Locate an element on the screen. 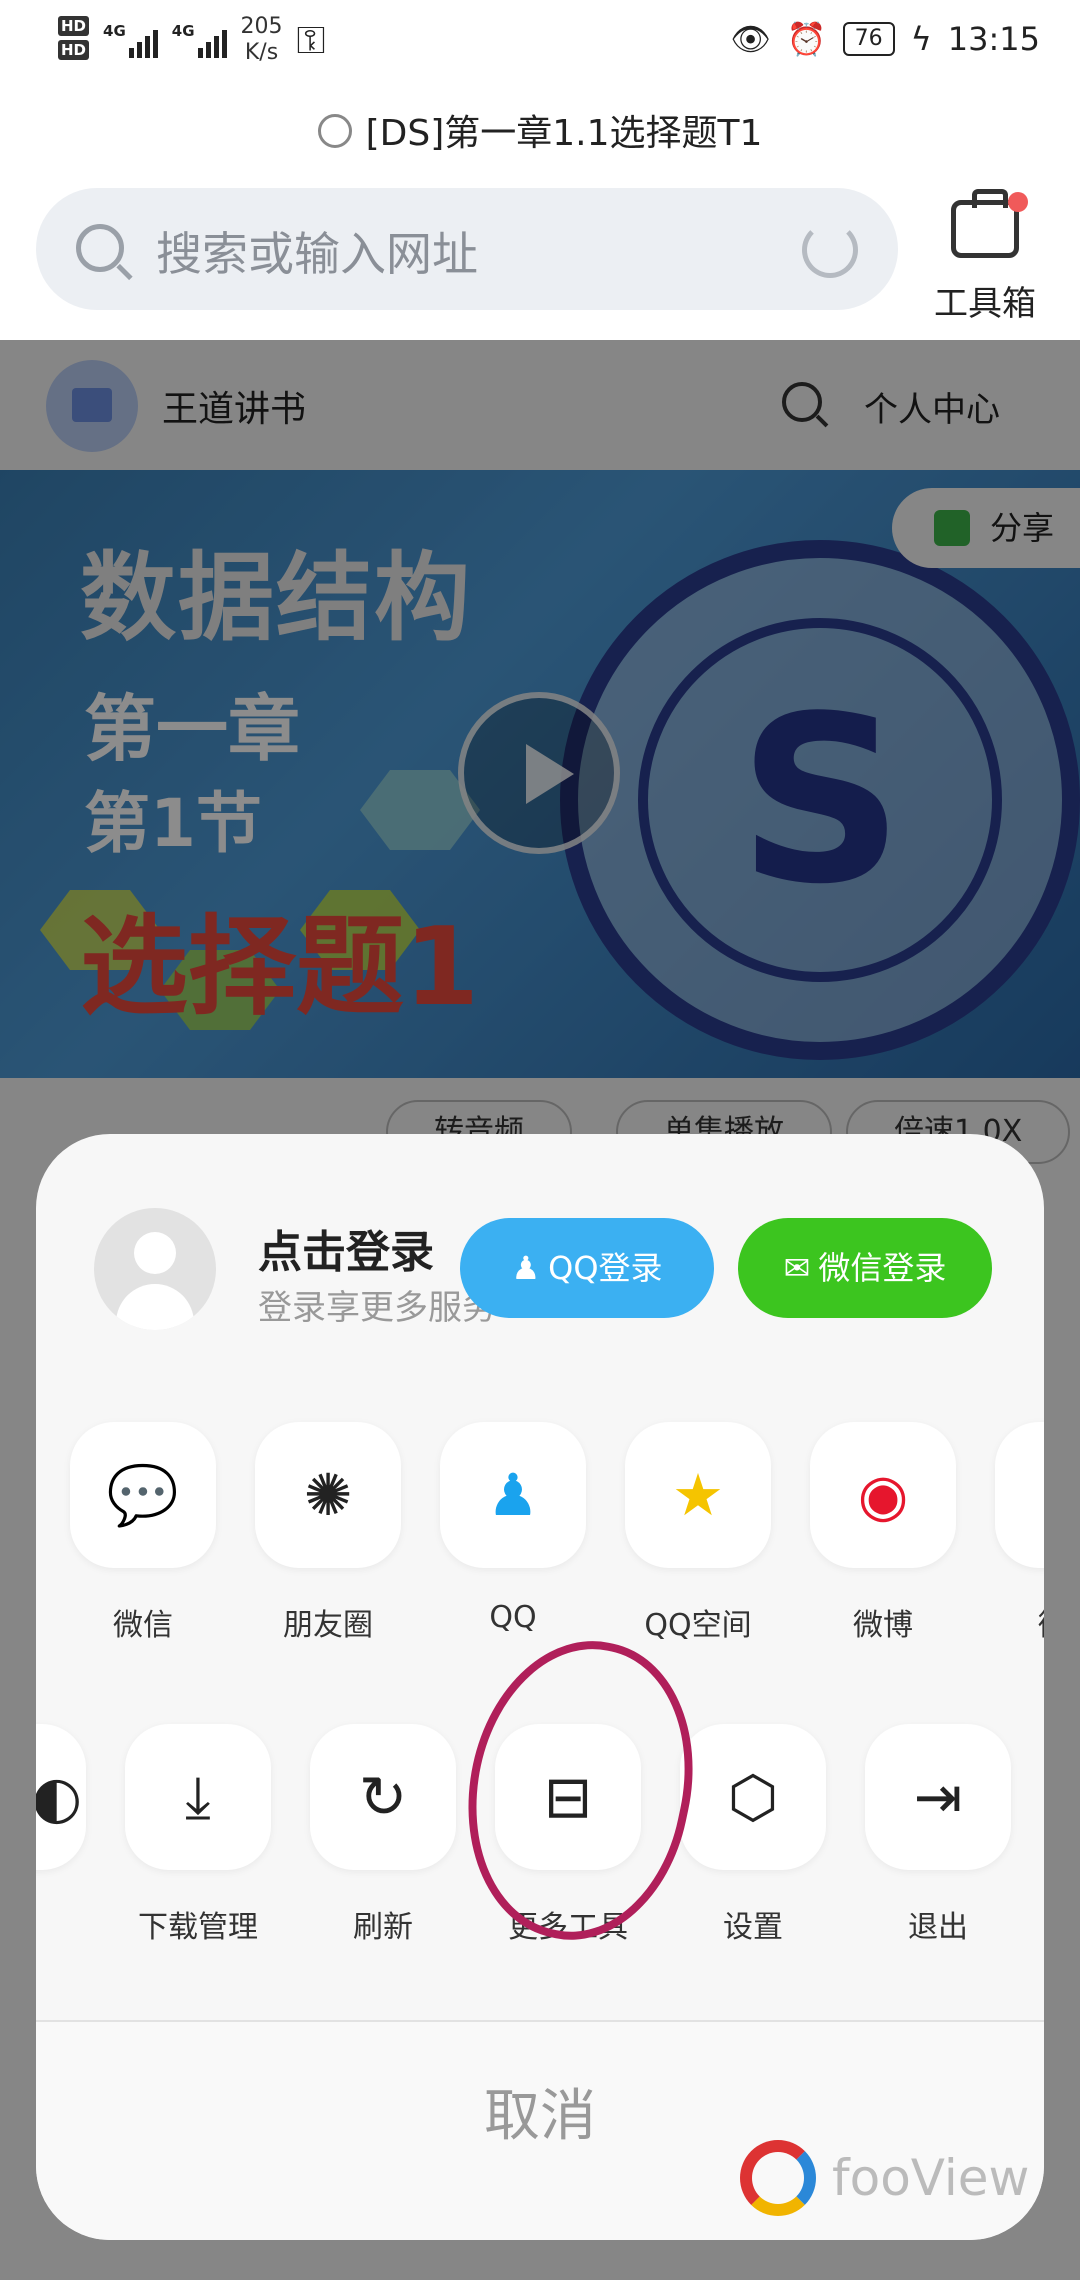  download-manager-icon: ⤓ is located at coordinates (198, 1797).